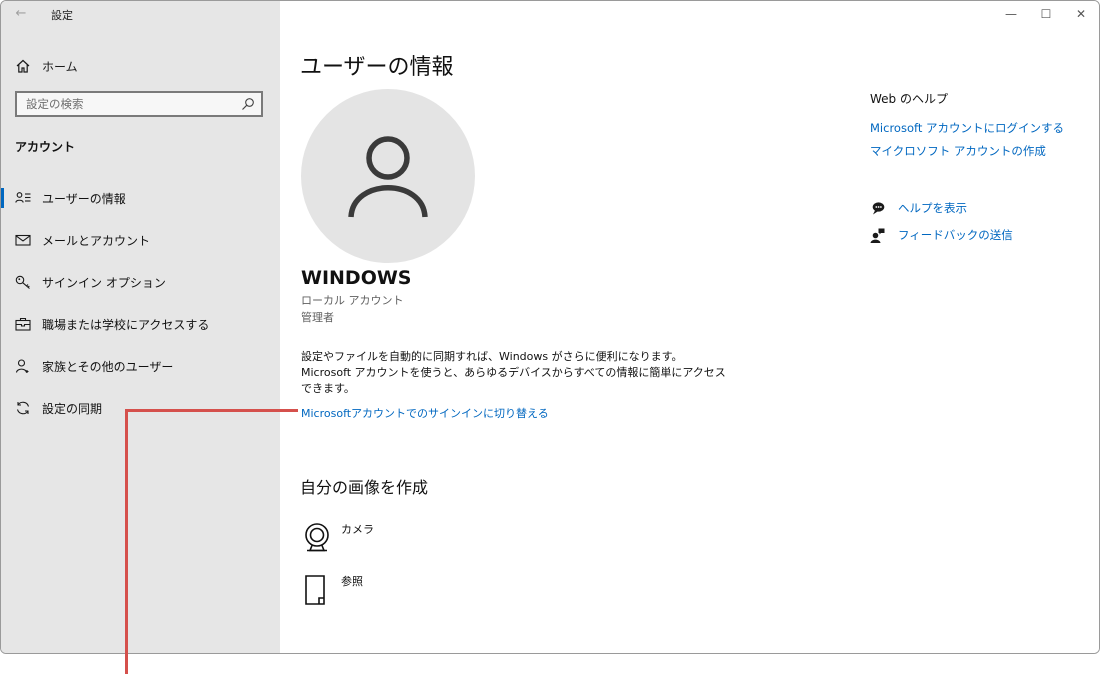  I want to click on description-line: 設定やファイルを自動的に同期すれば、Windows がさらに便利になります。, so click(492, 356).